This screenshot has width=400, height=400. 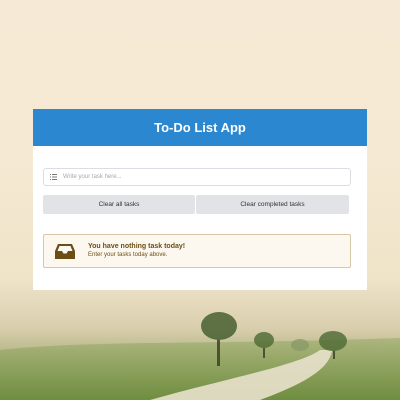 What do you see at coordinates (128, 255) in the screenshot?
I see `empty-state-subtitle: Enter your tasks today above.` at bounding box center [128, 255].